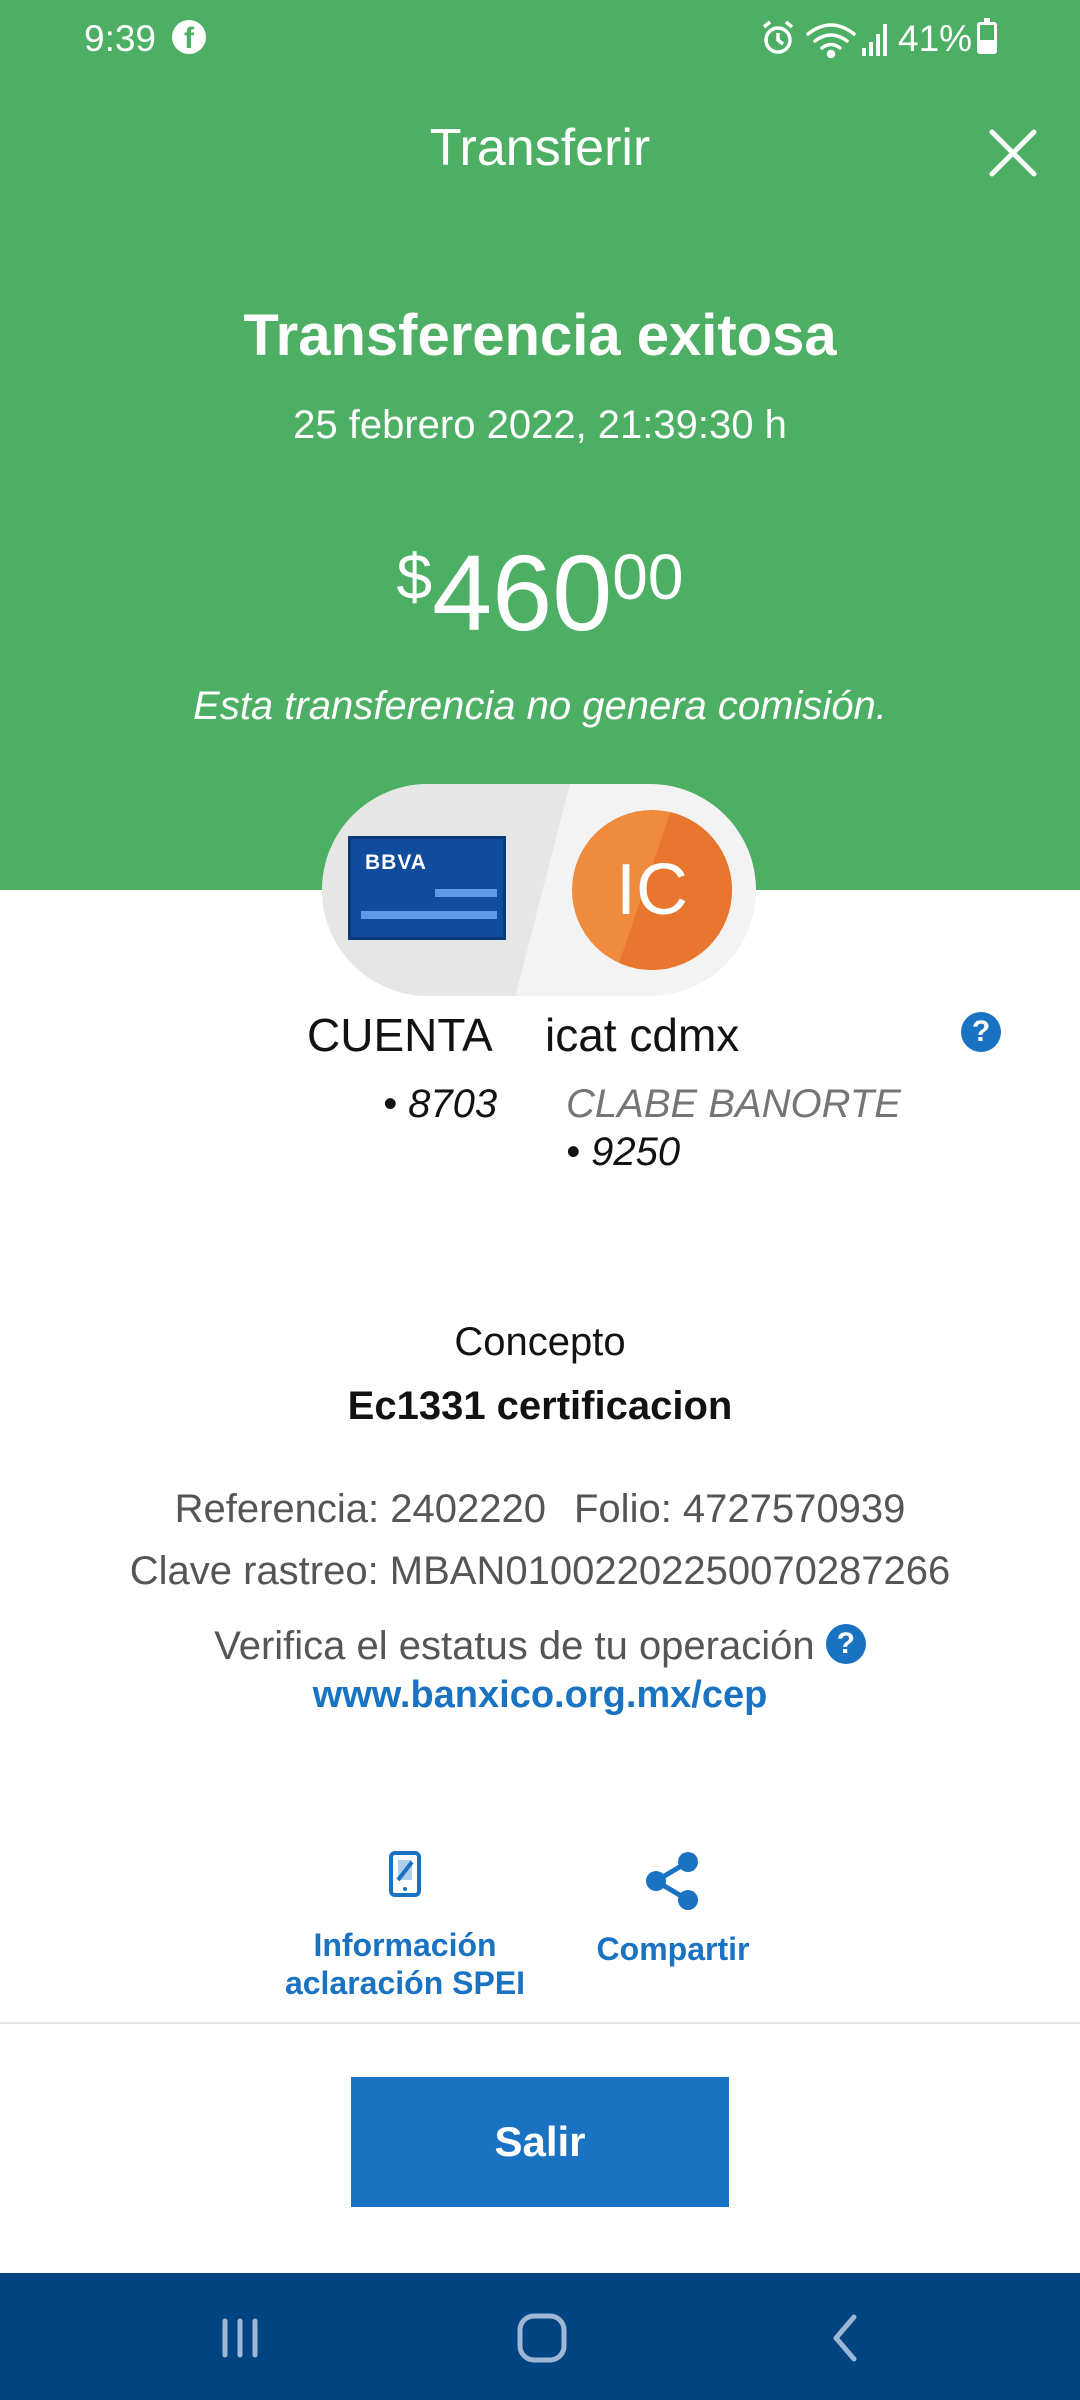  What do you see at coordinates (540, 2023) in the screenshot?
I see `divider` at bounding box center [540, 2023].